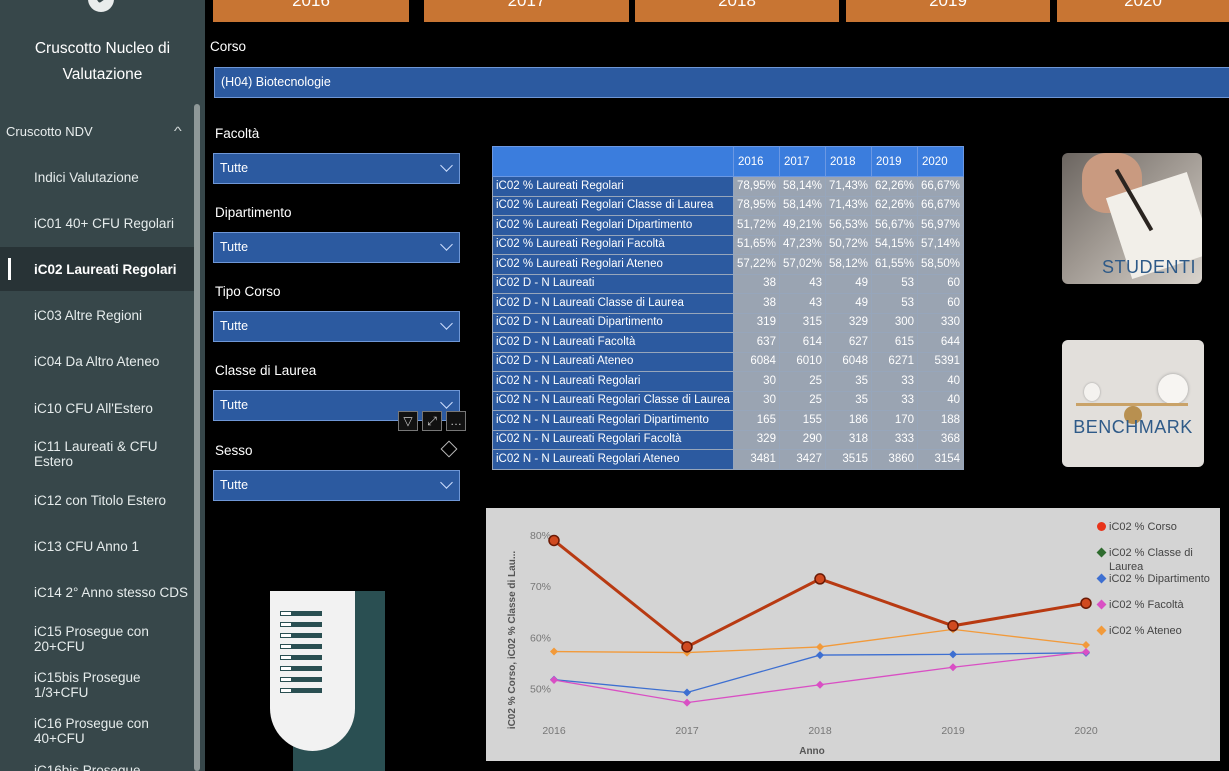  I want to click on studenti-card: STUDENTI, so click(1132, 218).